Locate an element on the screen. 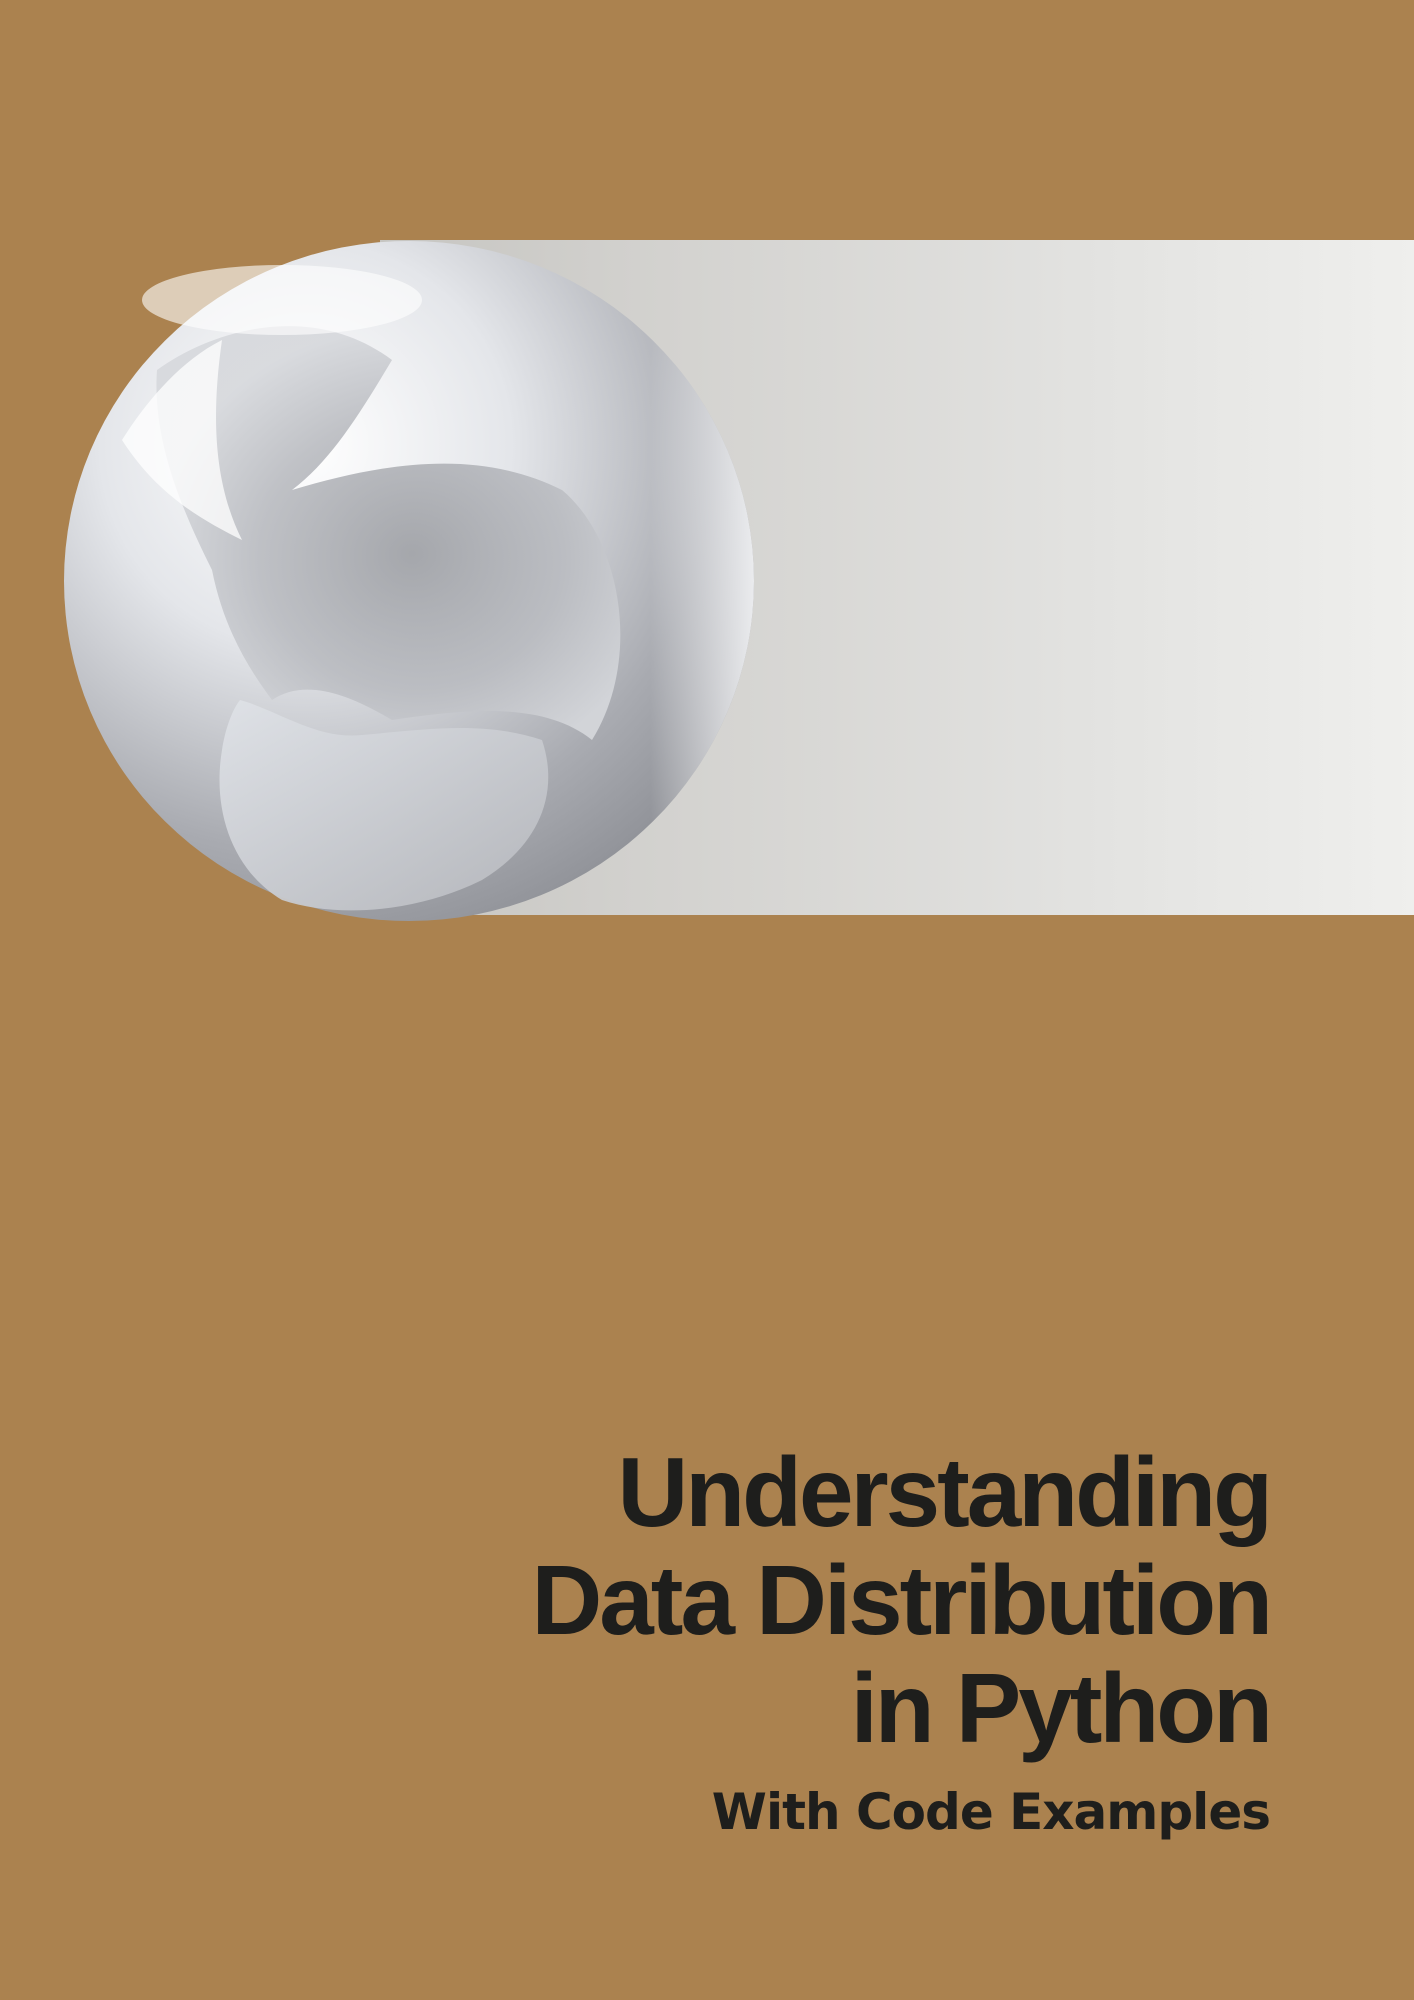 Image resolution: width=1414 pixels, height=2000 pixels. title-line-1: Understanding is located at coordinates (945, 1492).